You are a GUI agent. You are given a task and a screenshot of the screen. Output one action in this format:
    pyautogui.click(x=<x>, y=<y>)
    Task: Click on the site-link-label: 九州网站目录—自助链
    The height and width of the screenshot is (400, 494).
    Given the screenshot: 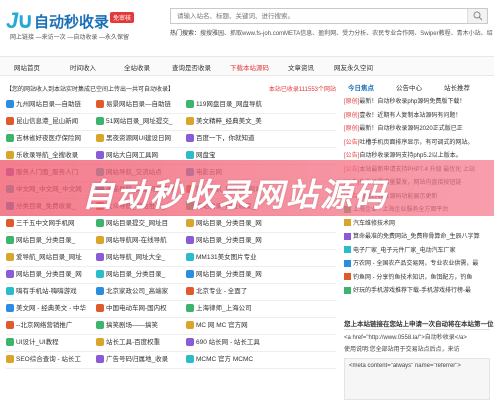 What is the action you would take?
    pyautogui.click(x=48, y=104)
    